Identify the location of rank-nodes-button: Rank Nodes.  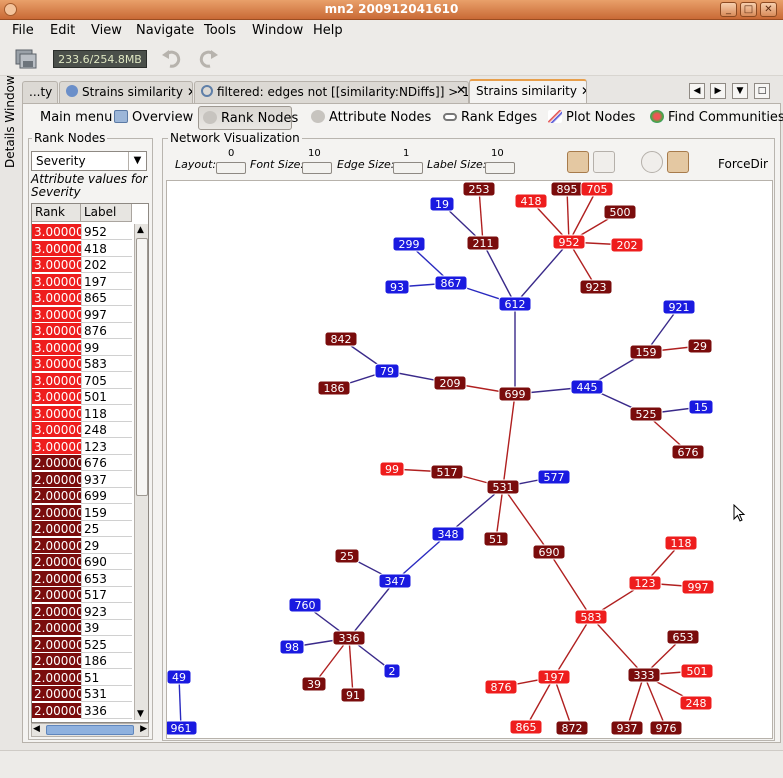
(248, 118).